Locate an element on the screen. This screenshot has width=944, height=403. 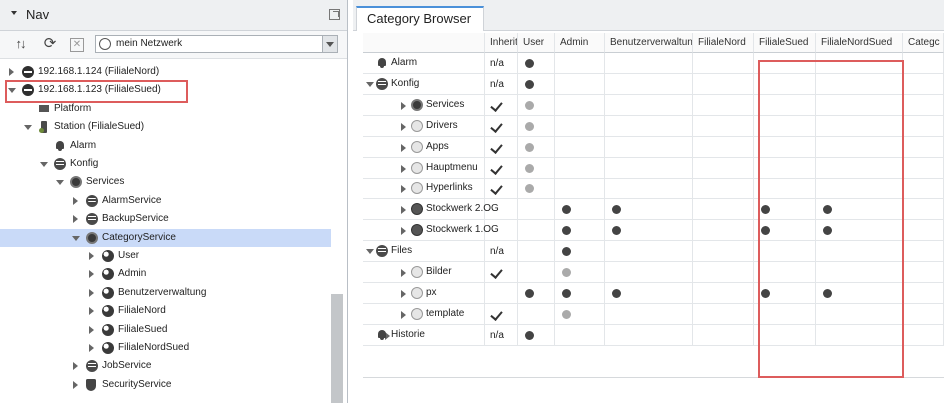
close-icon: ✕ is located at coordinates (77, 45).